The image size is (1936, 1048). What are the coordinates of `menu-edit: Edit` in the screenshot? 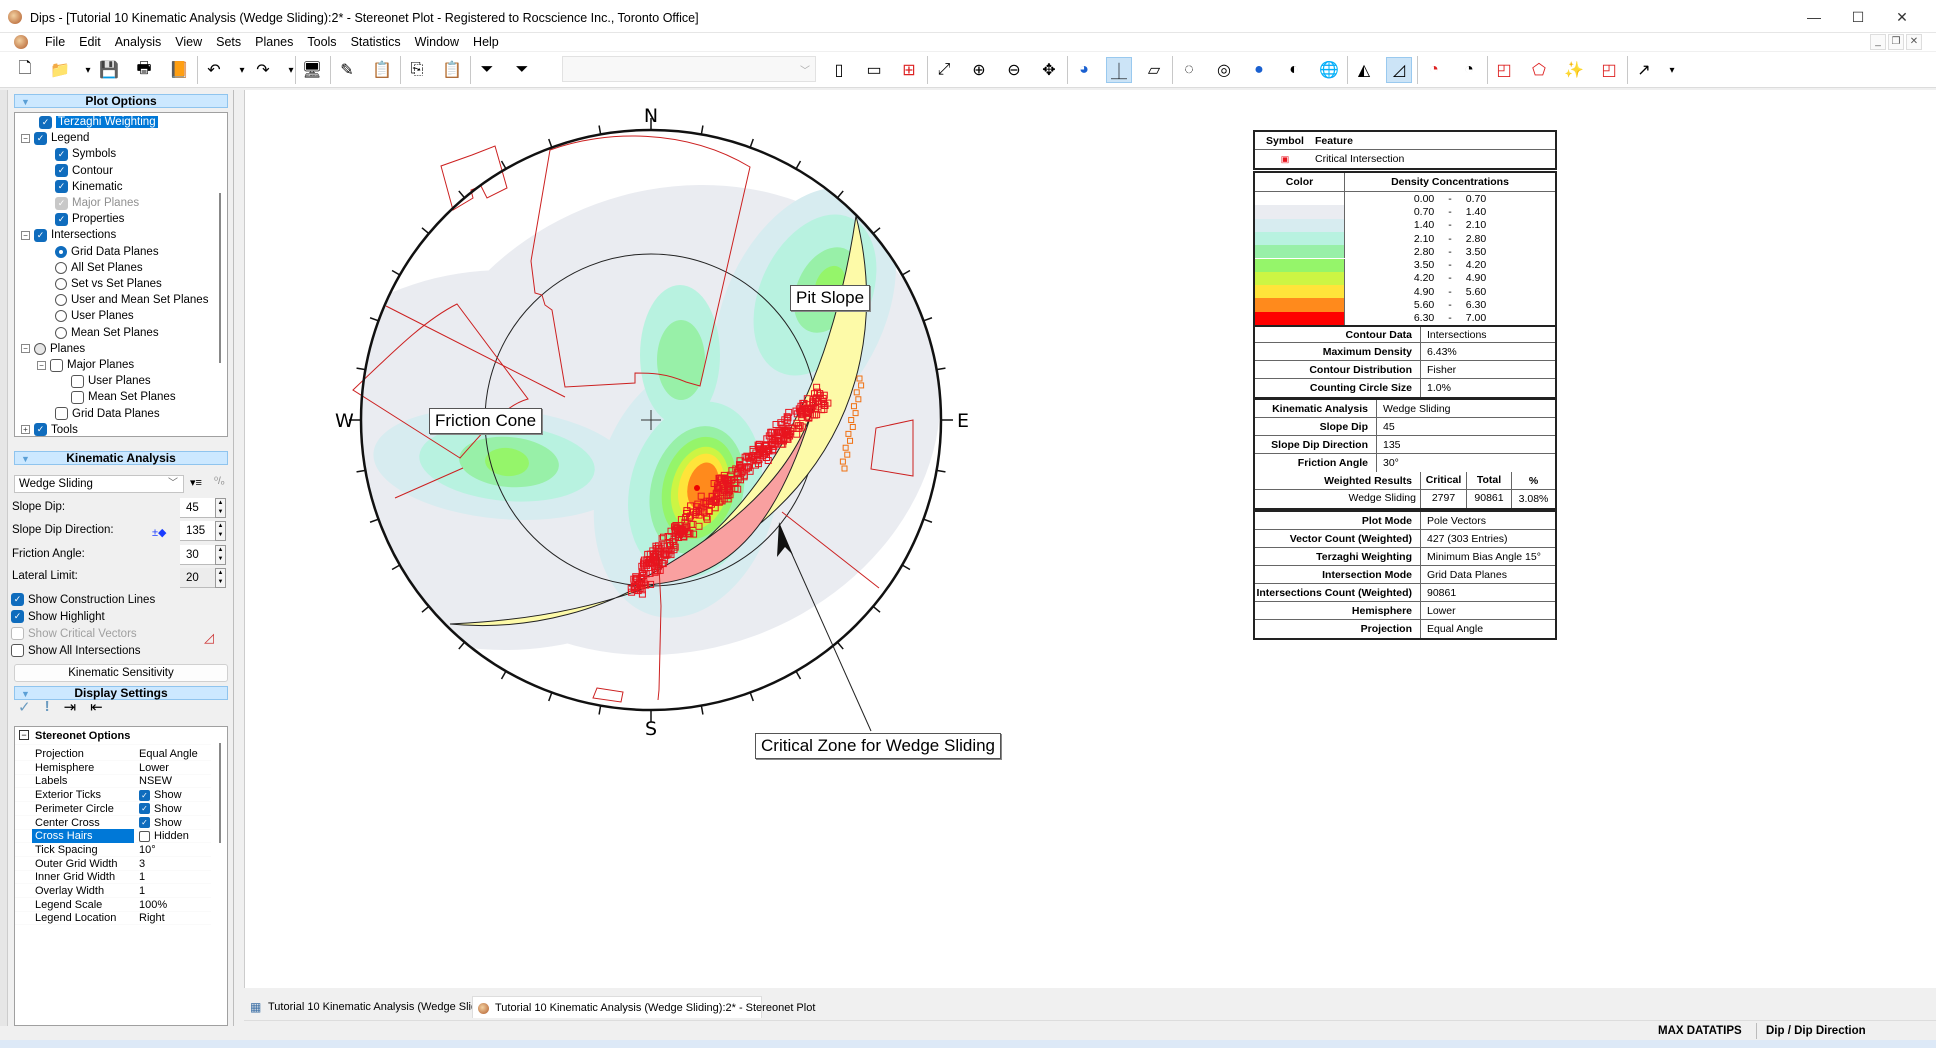 It's located at (90, 42).